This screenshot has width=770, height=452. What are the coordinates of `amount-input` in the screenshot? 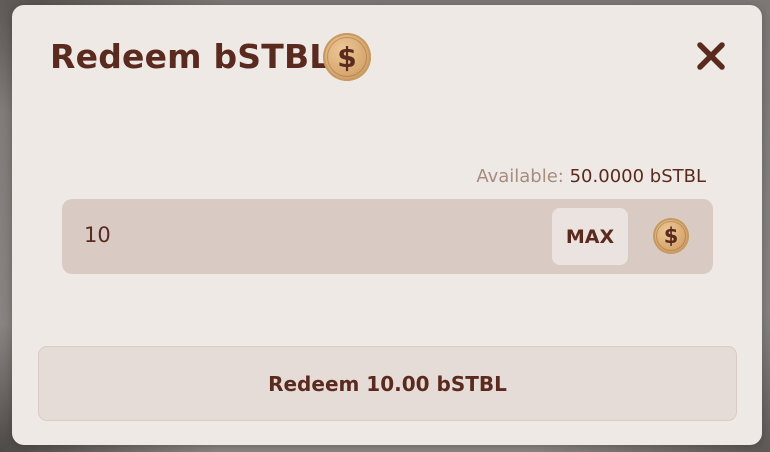 It's located at (284, 235).